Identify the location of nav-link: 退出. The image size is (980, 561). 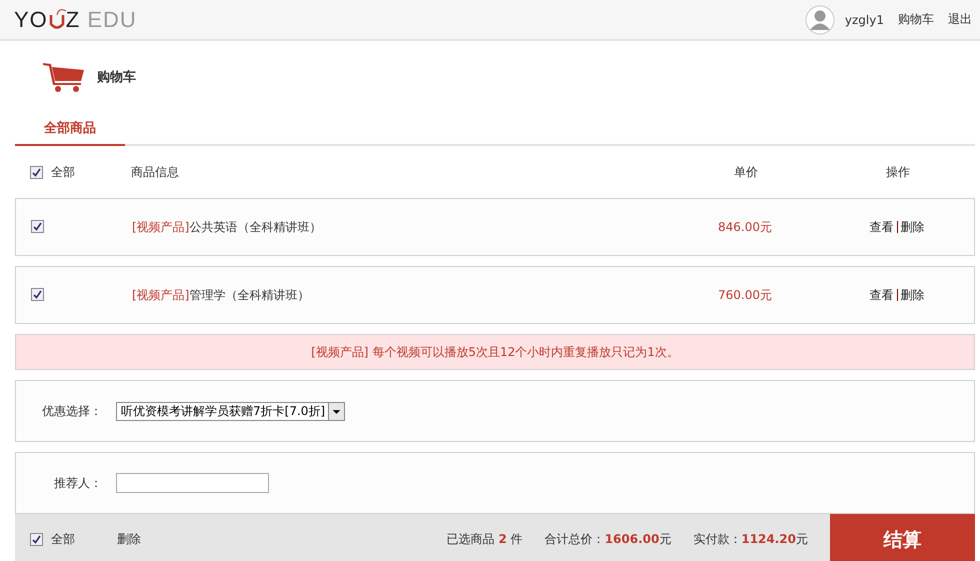
(960, 19).